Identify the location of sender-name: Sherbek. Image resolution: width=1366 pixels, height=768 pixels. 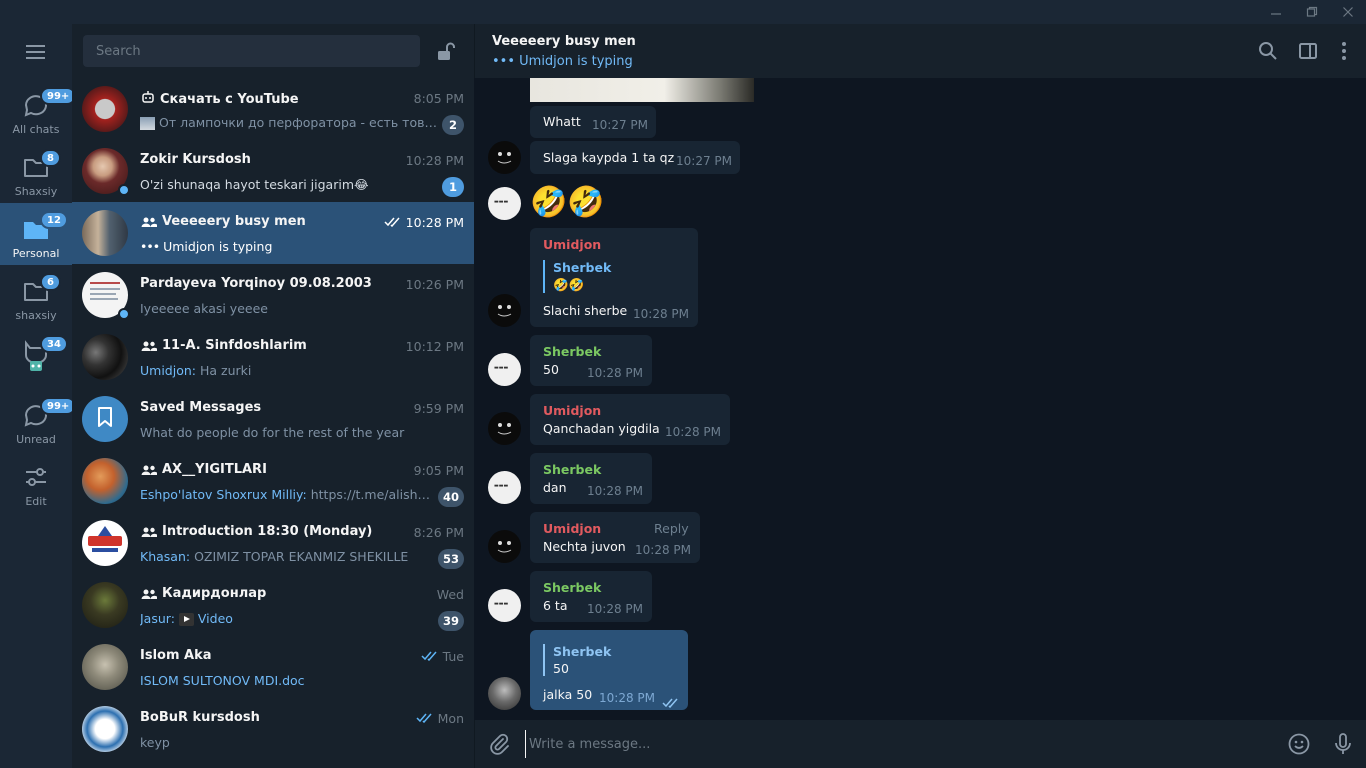
(572, 469).